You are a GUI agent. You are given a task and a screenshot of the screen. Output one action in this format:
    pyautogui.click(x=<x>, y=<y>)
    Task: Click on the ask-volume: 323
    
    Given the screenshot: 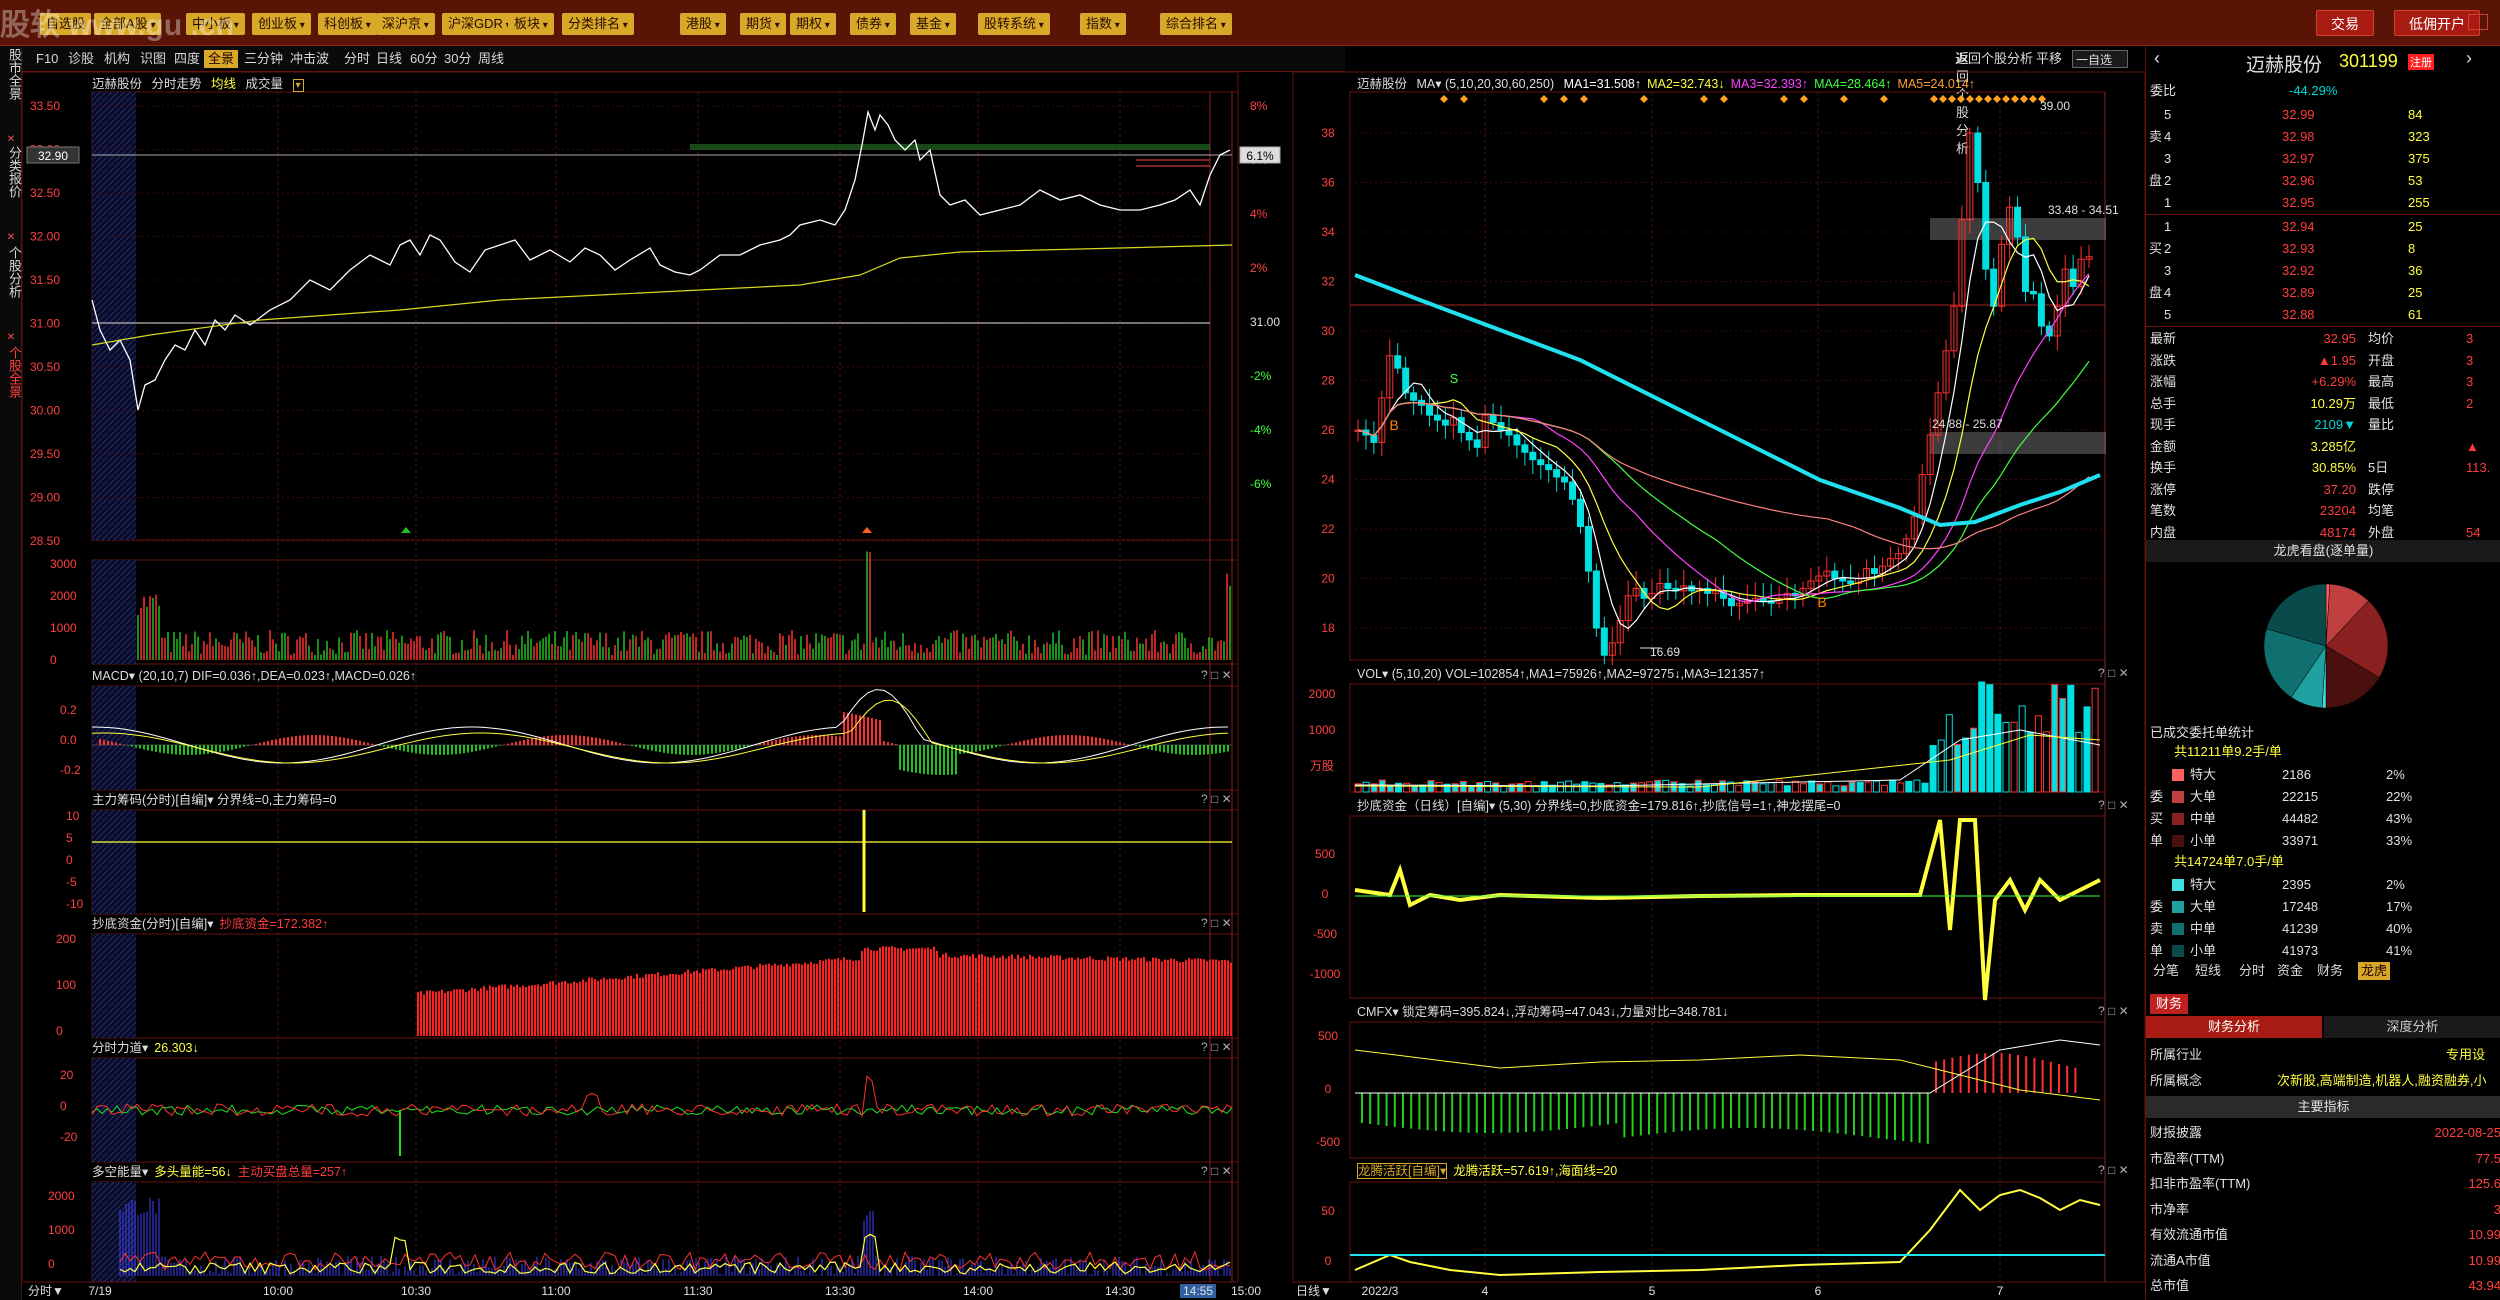 What is the action you would take?
    pyautogui.click(x=2419, y=136)
    